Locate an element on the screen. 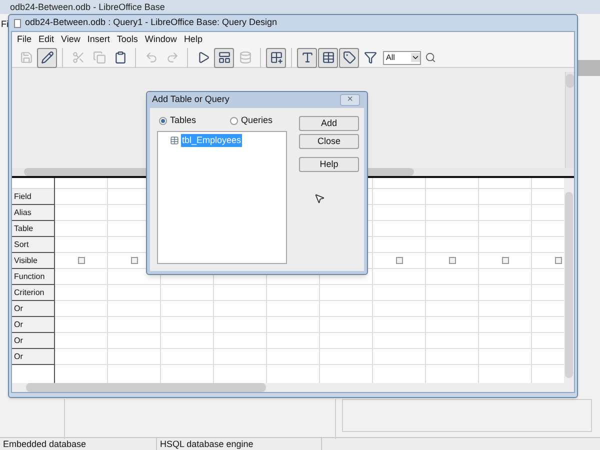 Image resolution: width=600 pixels, height=450 pixels. run-icon is located at coordinates (203, 57).